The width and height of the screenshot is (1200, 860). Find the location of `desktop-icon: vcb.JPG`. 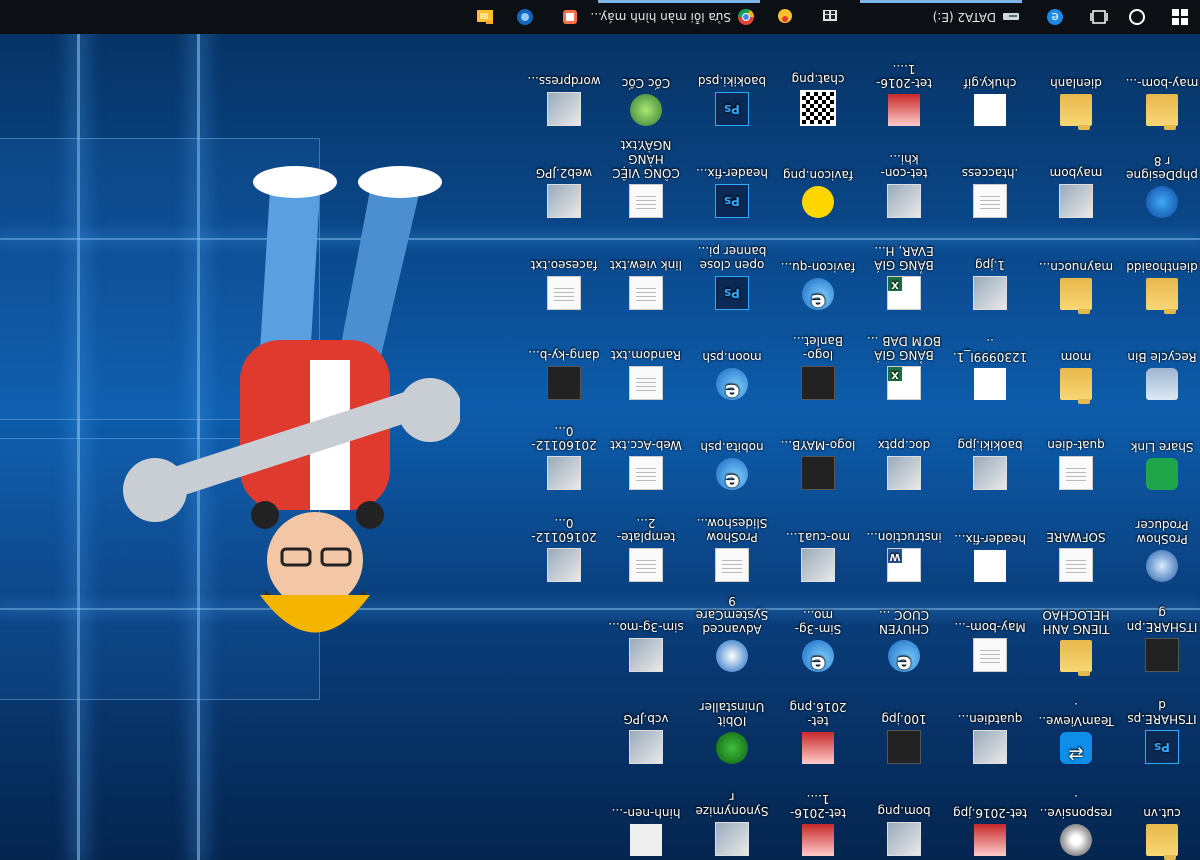

desktop-icon: vcb.JPG is located at coordinates (646, 738).